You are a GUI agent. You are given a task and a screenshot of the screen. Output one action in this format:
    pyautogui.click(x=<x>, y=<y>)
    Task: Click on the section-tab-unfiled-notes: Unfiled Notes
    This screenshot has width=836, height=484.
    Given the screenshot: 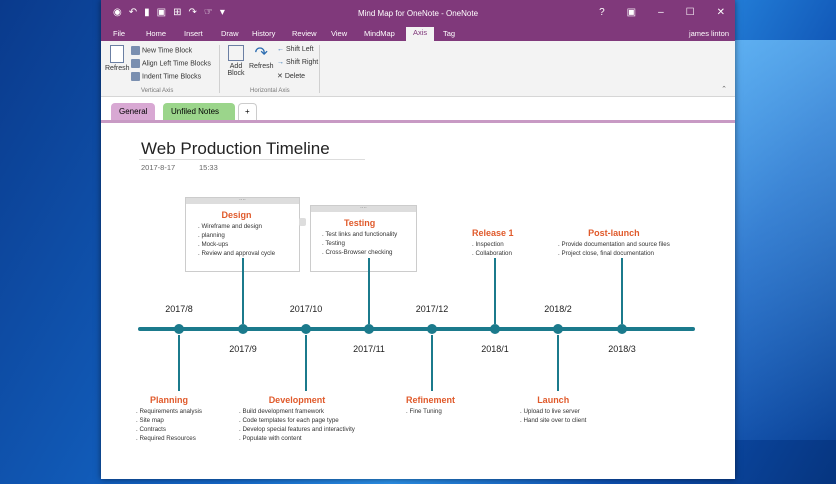 What is the action you would take?
    pyautogui.click(x=199, y=111)
    